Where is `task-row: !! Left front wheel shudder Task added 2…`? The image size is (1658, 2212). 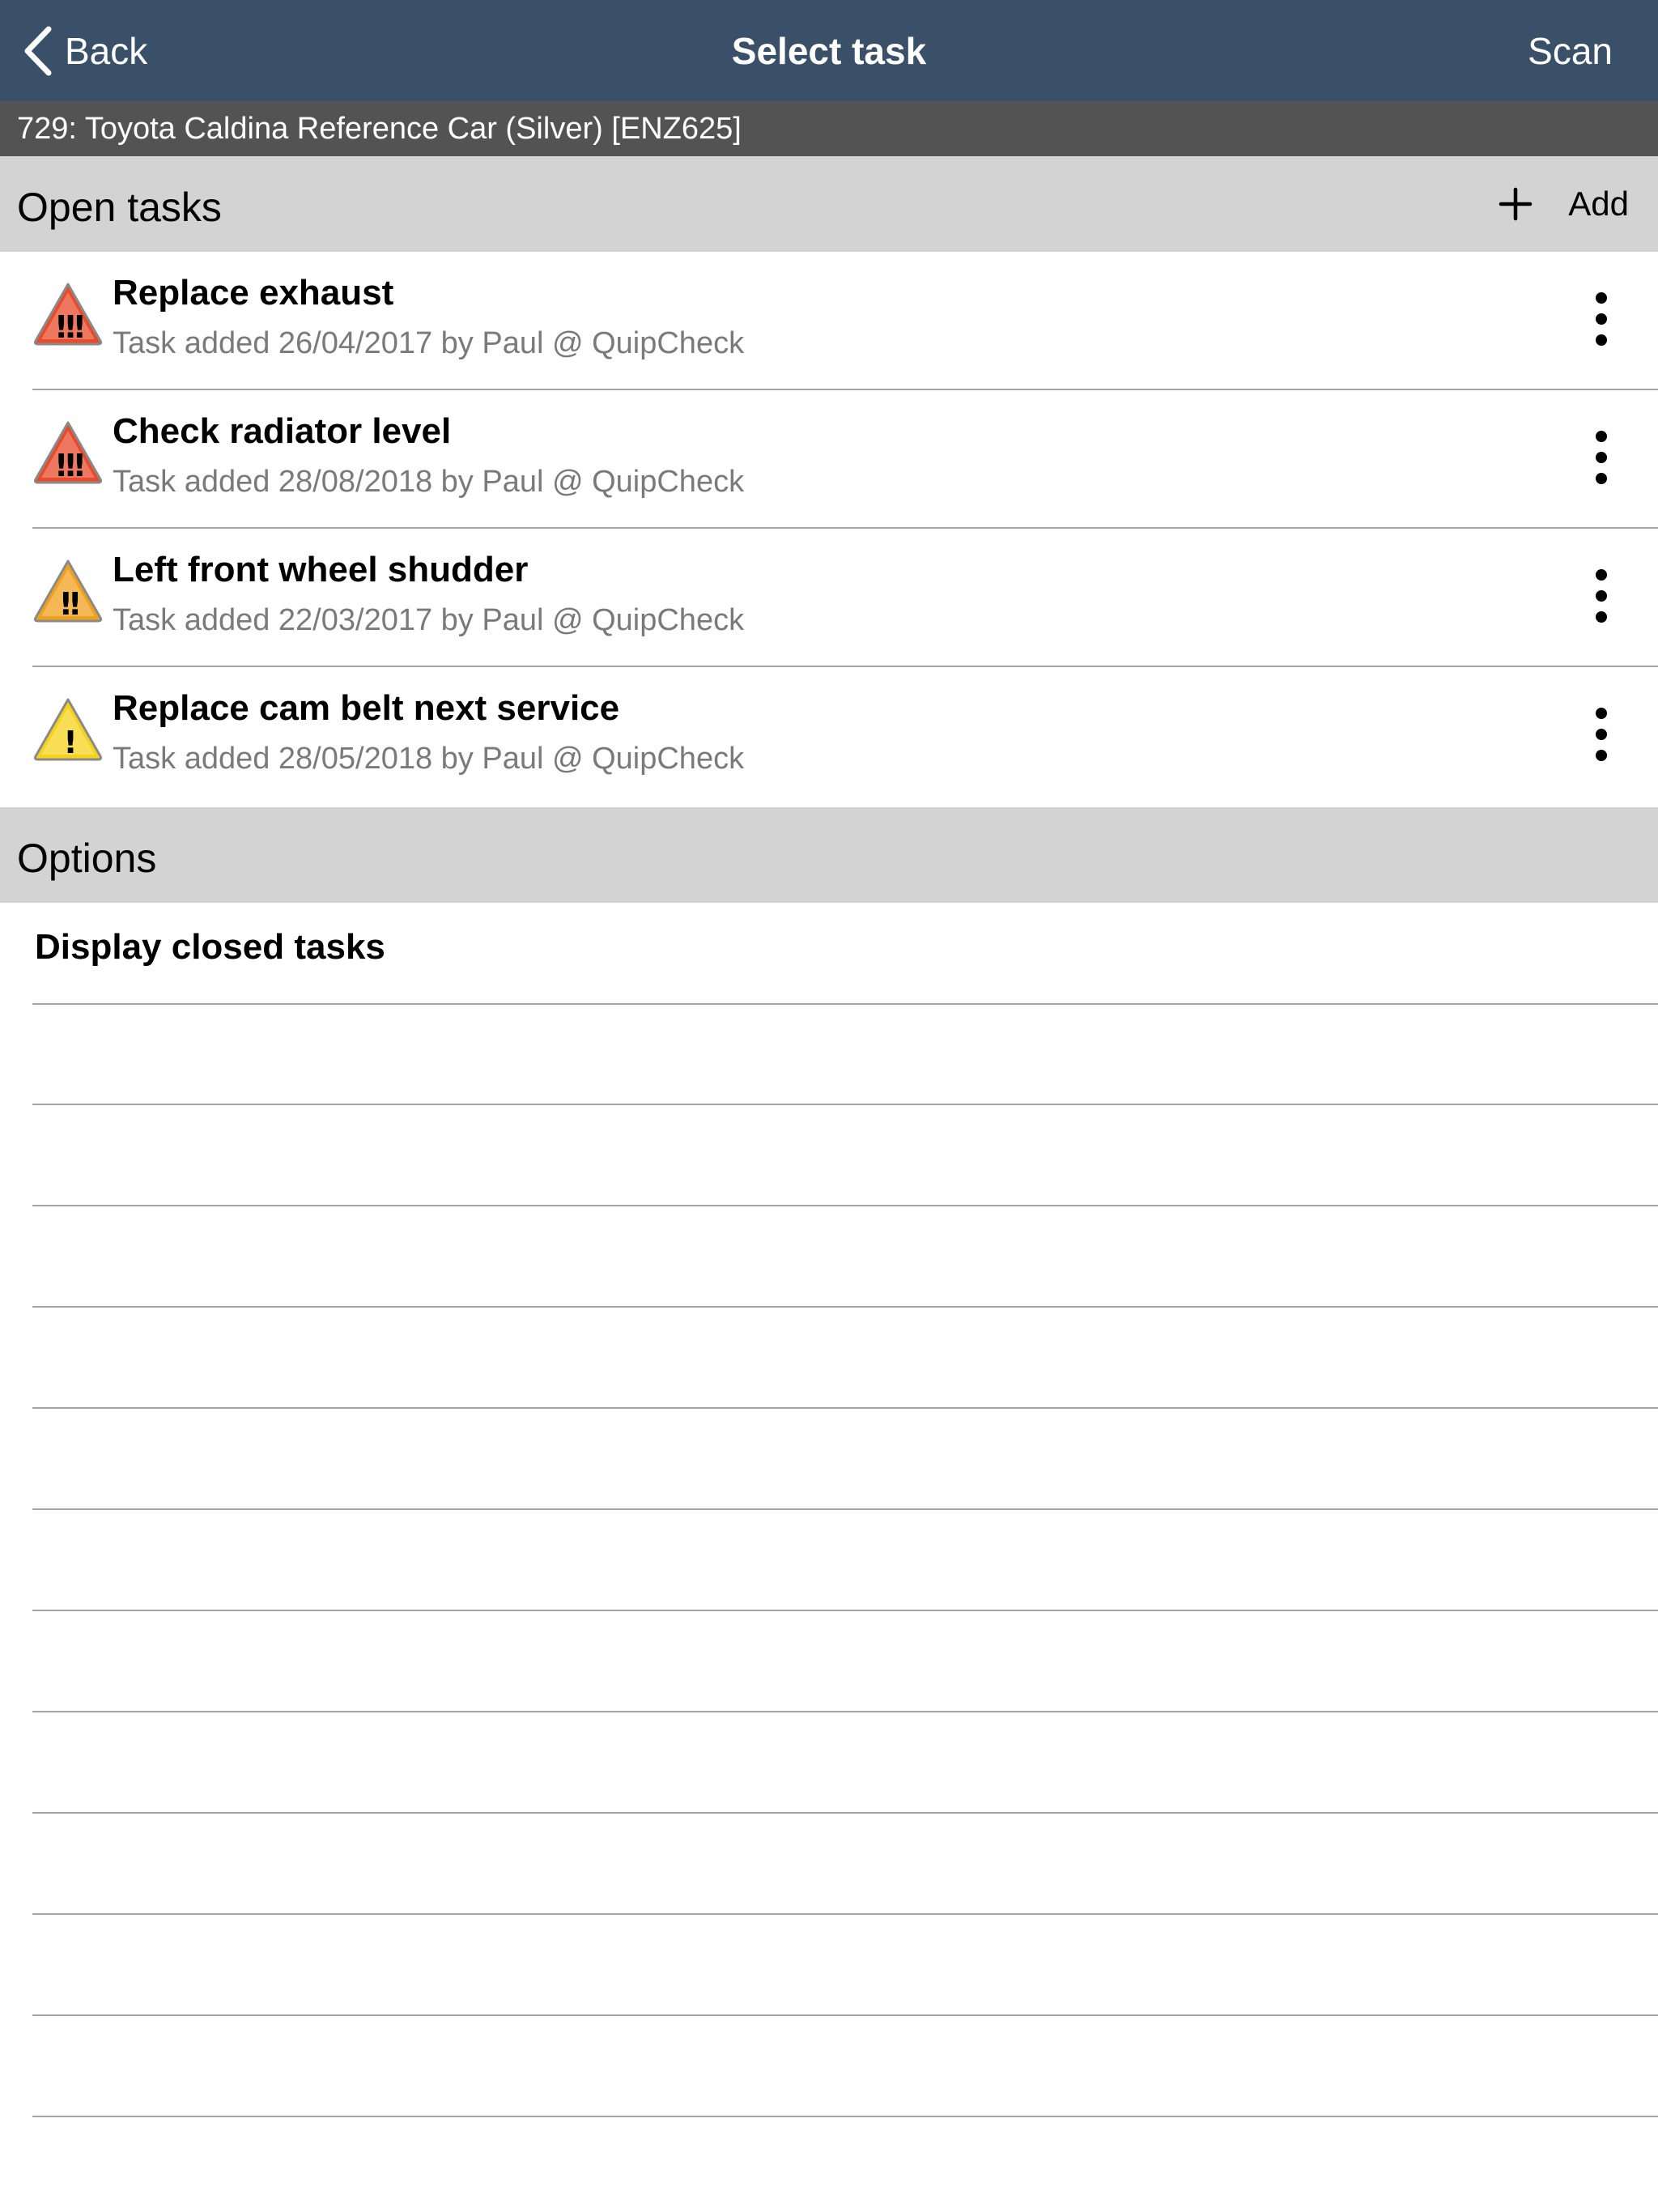 task-row: !! Left front wheel shudder Task added 2… is located at coordinates (829, 598).